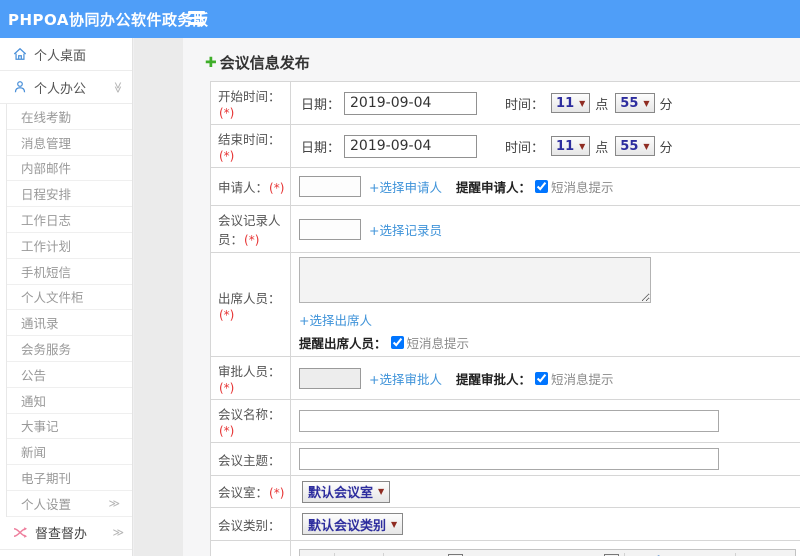 The height and width of the screenshot is (556, 800). What do you see at coordinates (635, 146) in the screenshot?
I see `end-minute-select: 55 ▼` at bounding box center [635, 146].